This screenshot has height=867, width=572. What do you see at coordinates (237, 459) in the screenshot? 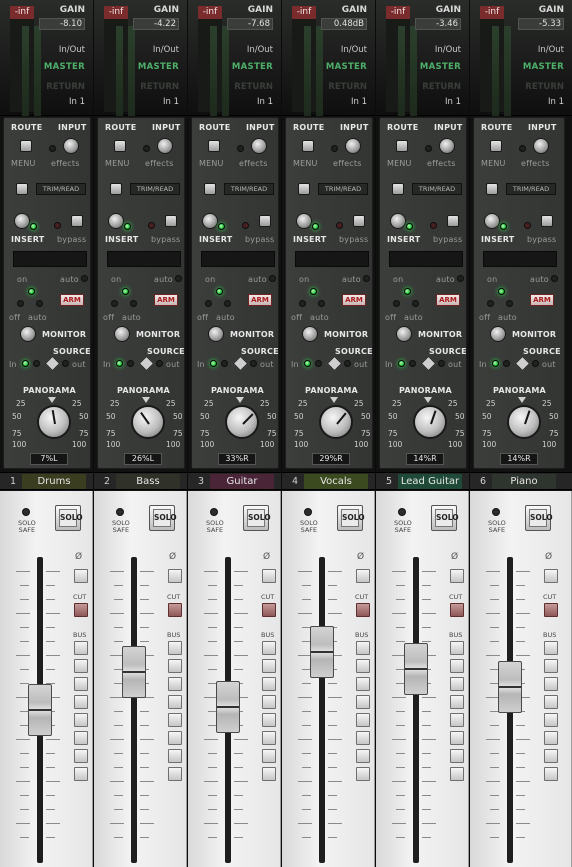
I see `pan-value: 33%R` at bounding box center [237, 459].